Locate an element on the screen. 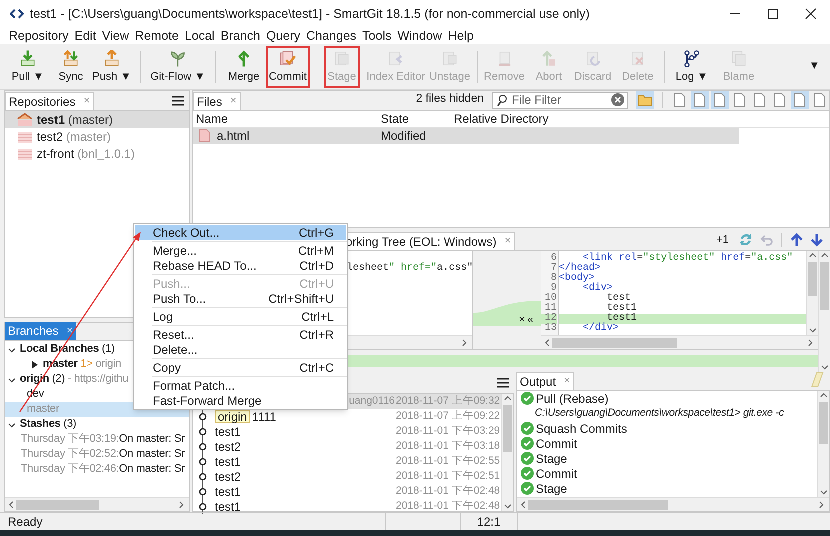  commit-author: uang0116 is located at coordinates (372, 401).